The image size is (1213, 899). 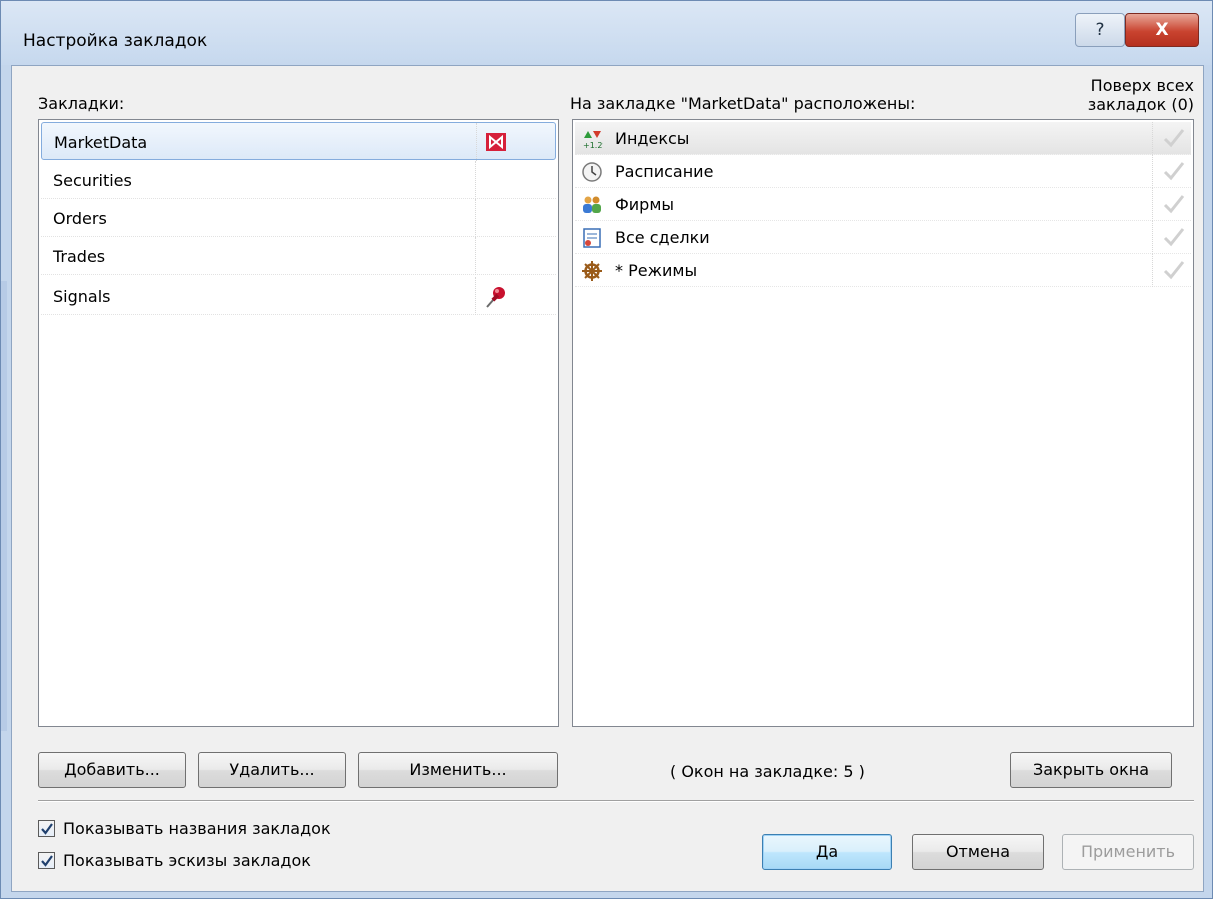 I want to click on bookmark-item-securities: Securities, so click(x=298, y=180).